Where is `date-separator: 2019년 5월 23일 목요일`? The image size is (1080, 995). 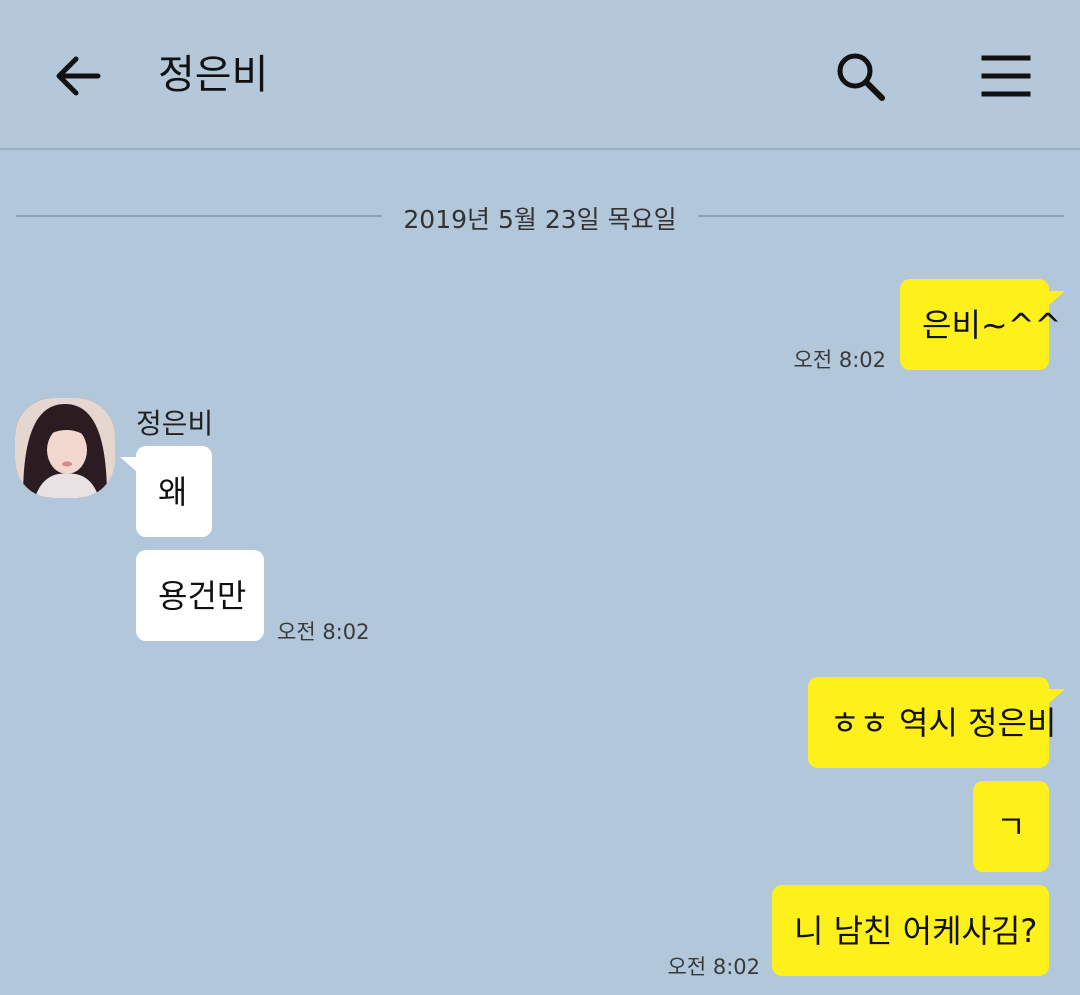 date-separator: 2019년 5월 23일 목요일 is located at coordinates (540, 216).